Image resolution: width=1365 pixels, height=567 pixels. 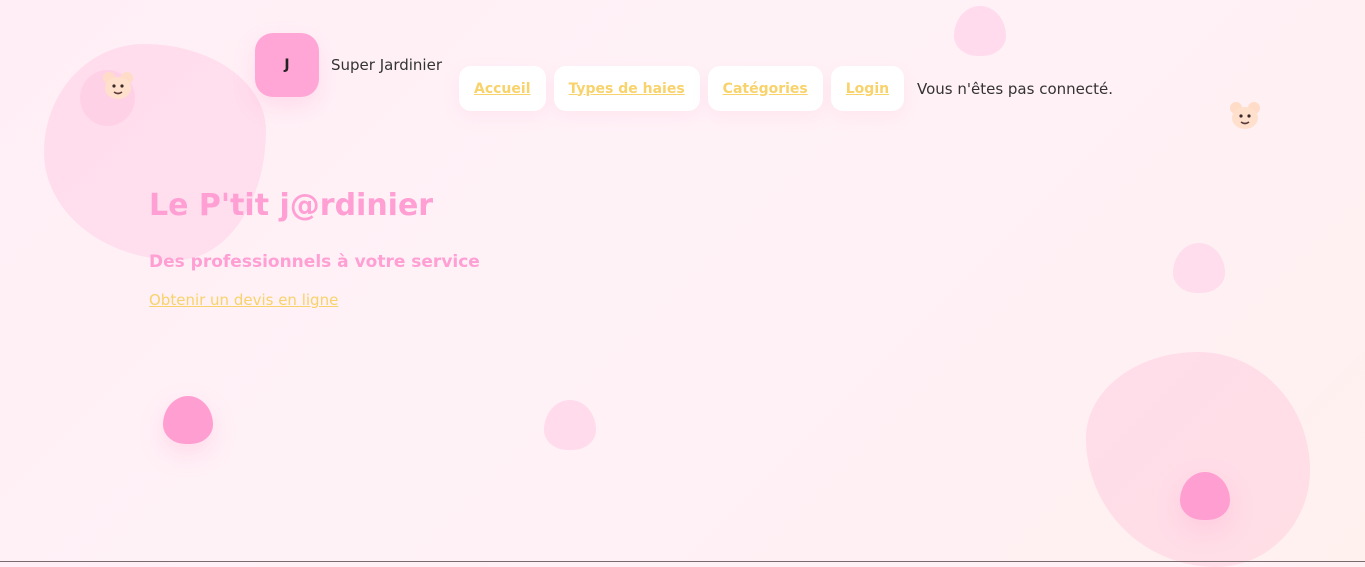 I want to click on site-name: Super Jardinier, so click(x=386, y=65).